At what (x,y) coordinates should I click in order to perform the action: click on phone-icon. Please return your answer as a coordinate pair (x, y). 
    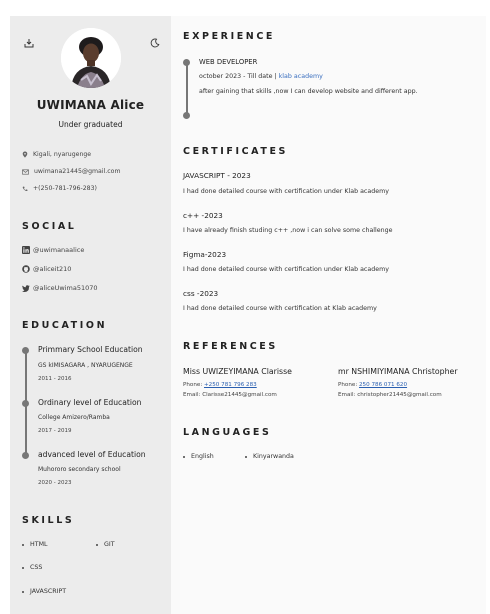
    Looking at the image, I should click on (25, 188).